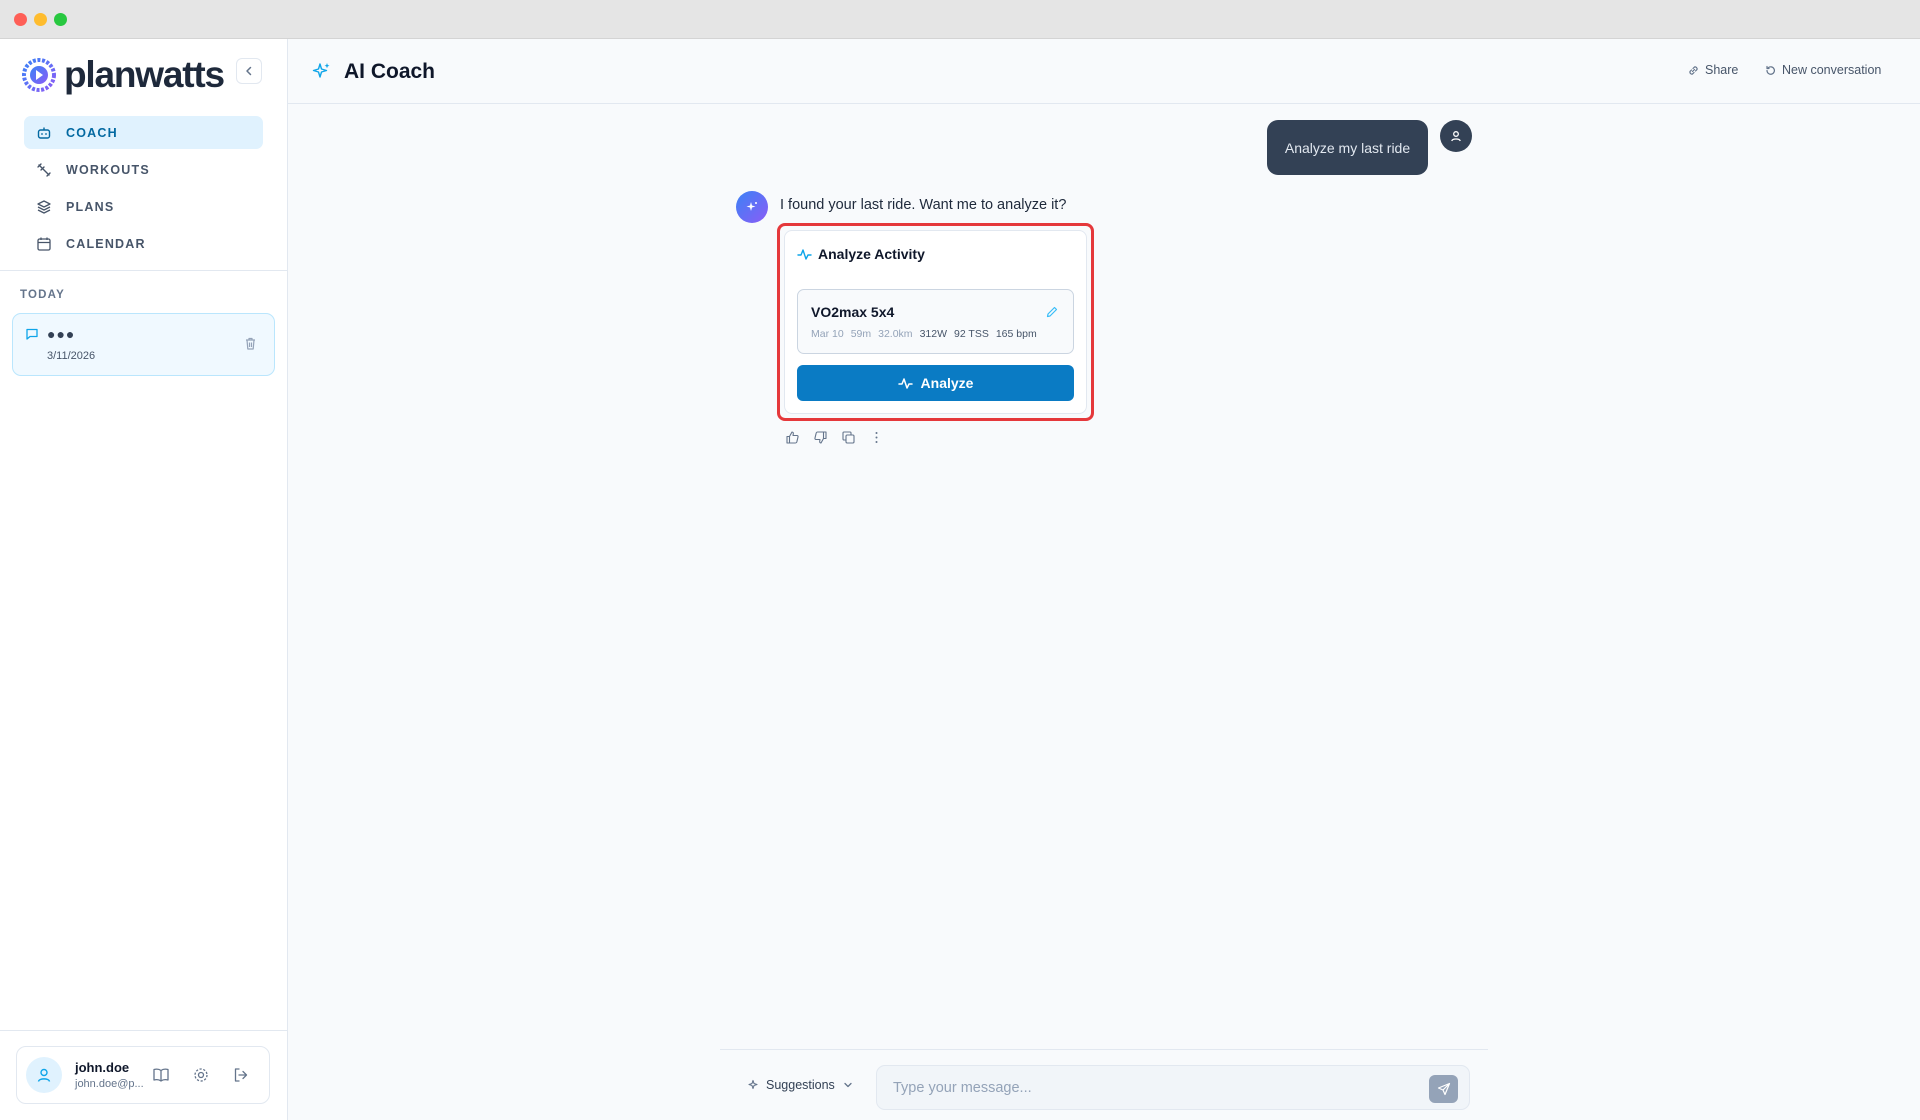  What do you see at coordinates (44, 133) in the screenshot?
I see `bot-icon` at bounding box center [44, 133].